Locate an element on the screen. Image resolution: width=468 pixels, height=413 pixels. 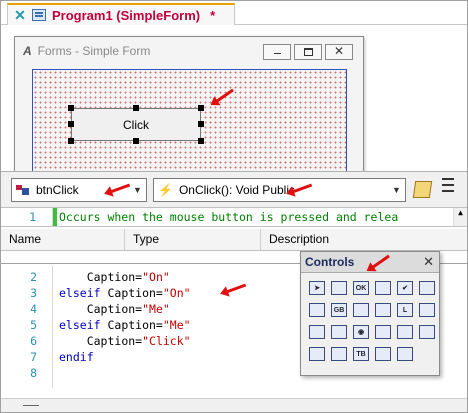
string-token: "Click" is located at coordinates (166, 341).